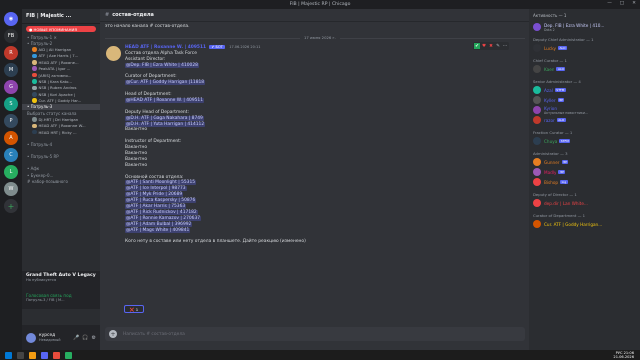 Image resolution: width=640 pixels, height=360 pixels. I want to click on server-icon-1: FB, so click(11, 36).